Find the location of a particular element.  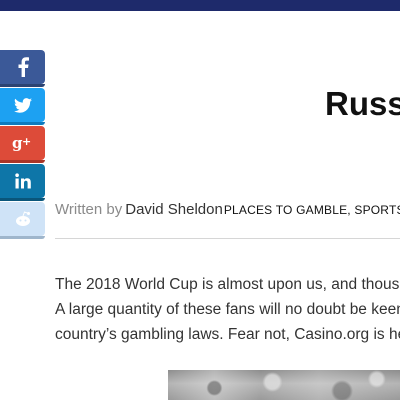

author-link: David Sheldon is located at coordinates (174, 209).